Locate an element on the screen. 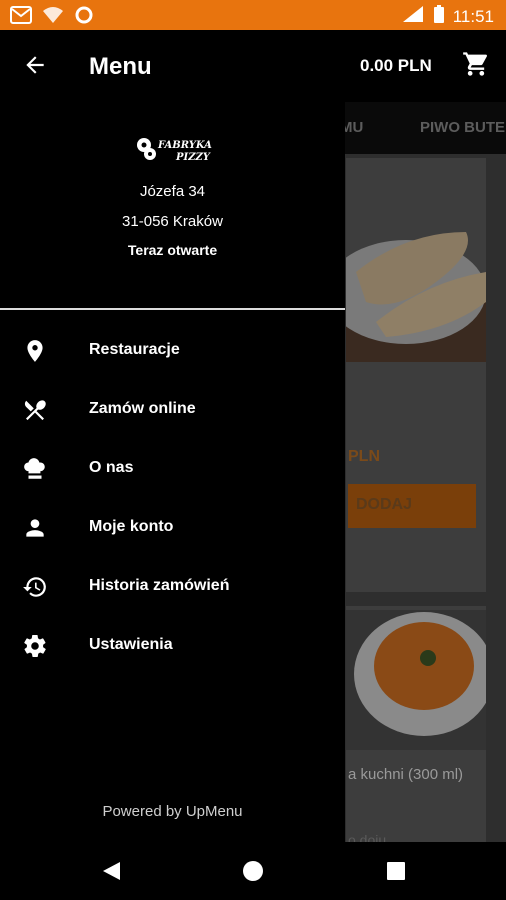  powered-by-label: Powered by UpMenu is located at coordinates (172, 811).